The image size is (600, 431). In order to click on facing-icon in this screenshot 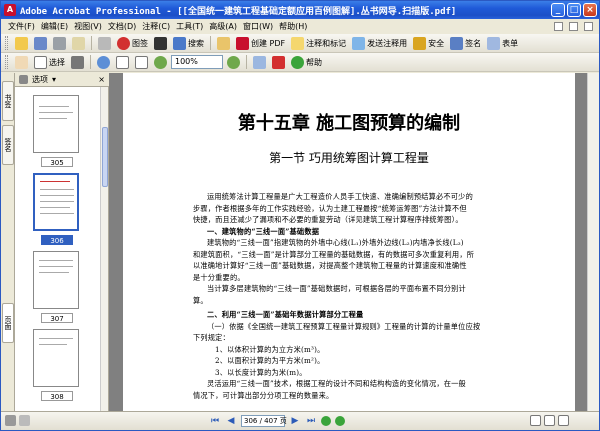, I will do `click(563, 420)`.